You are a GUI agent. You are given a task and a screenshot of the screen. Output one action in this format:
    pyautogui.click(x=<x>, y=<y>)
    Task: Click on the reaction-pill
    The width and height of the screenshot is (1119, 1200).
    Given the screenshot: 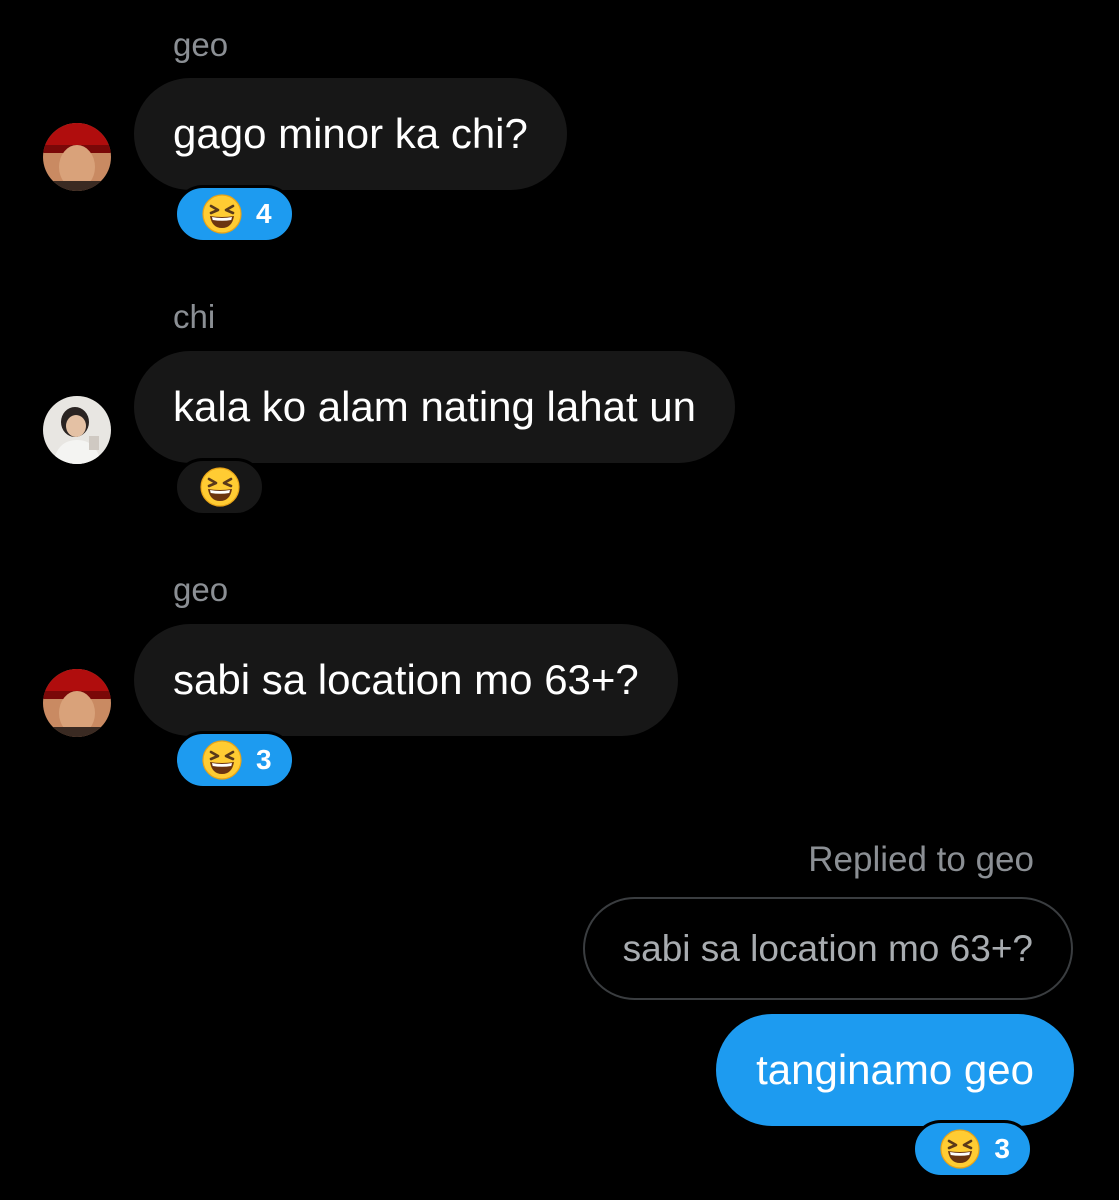 What is the action you would take?
    pyautogui.click(x=219, y=487)
    